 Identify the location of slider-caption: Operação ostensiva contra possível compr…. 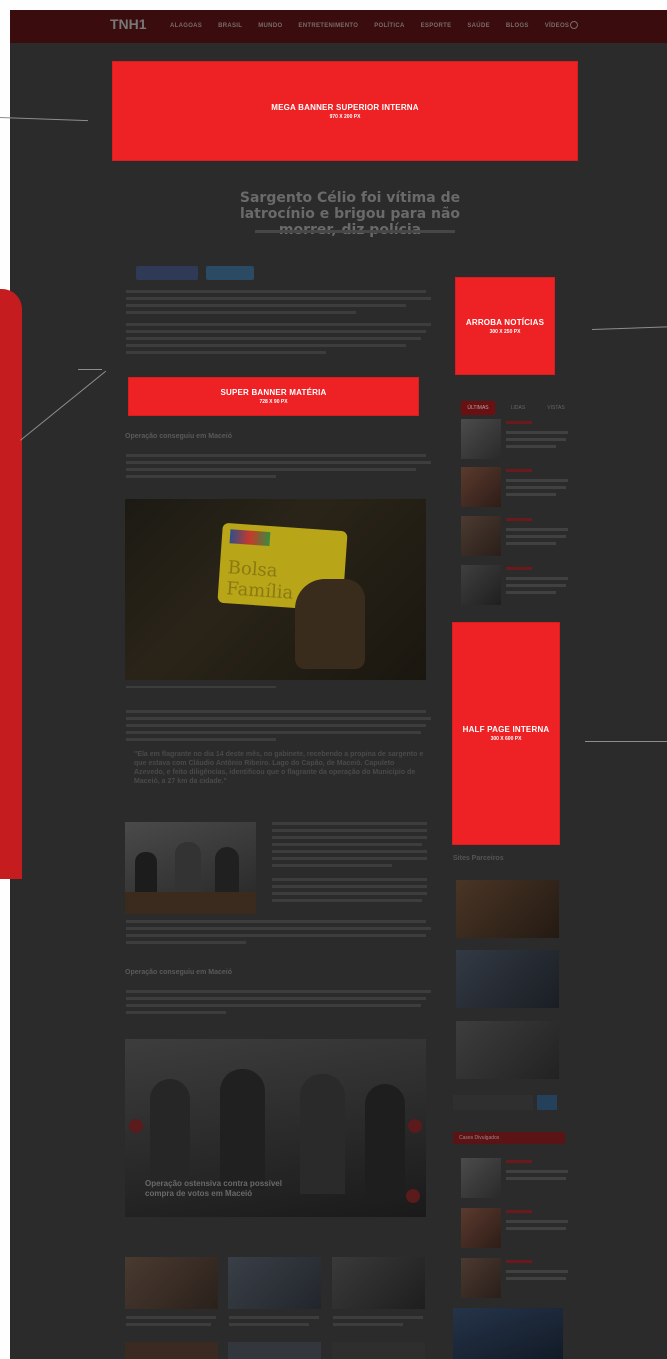
(213, 1188).